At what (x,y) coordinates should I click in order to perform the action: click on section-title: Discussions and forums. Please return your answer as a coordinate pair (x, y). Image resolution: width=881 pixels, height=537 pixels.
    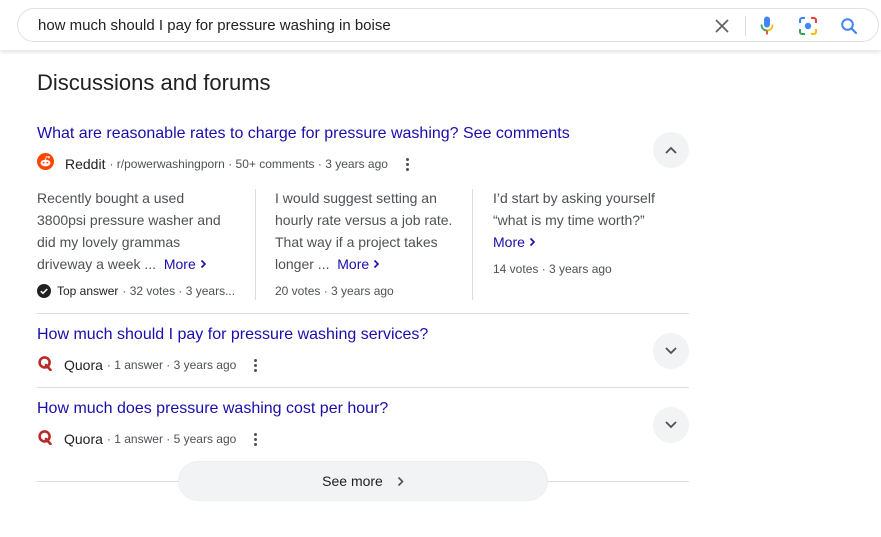
    Looking at the image, I should click on (154, 82).